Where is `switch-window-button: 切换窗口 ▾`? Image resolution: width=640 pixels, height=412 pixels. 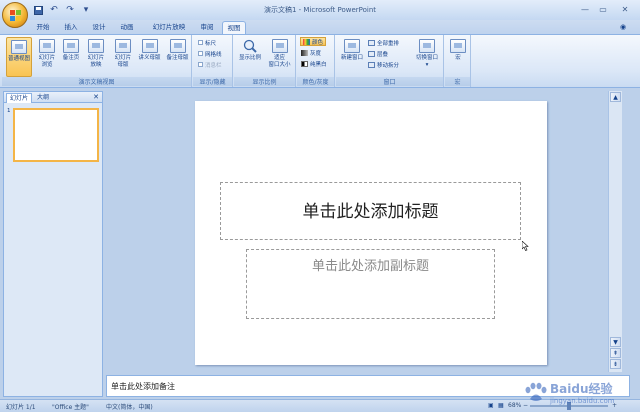 switch-window-button: 切换窗口 ▾ is located at coordinates (427, 57).